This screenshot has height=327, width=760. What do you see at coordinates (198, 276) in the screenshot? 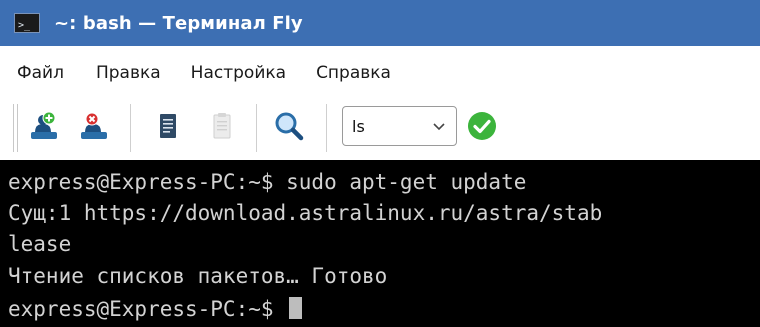
I see `terminal-line: Чтение списков пакетов… Готово` at bounding box center [198, 276].